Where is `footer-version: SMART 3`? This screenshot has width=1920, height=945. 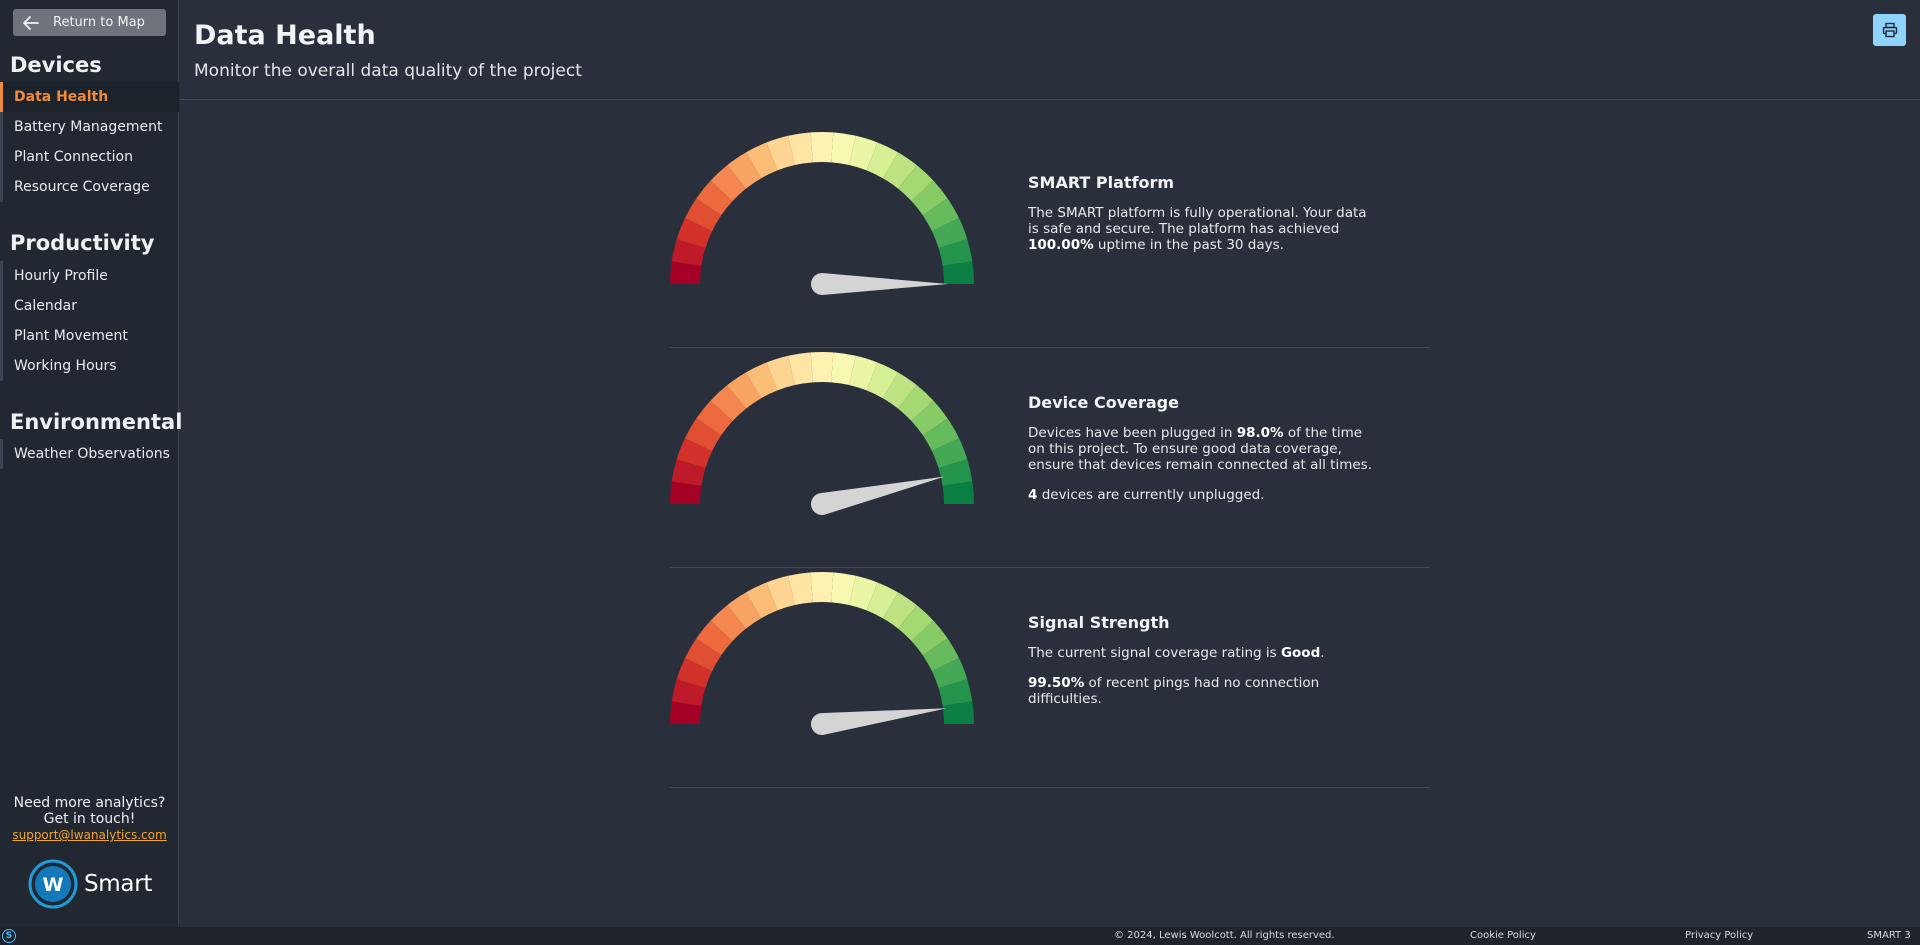 footer-version: SMART 3 is located at coordinates (1889, 935).